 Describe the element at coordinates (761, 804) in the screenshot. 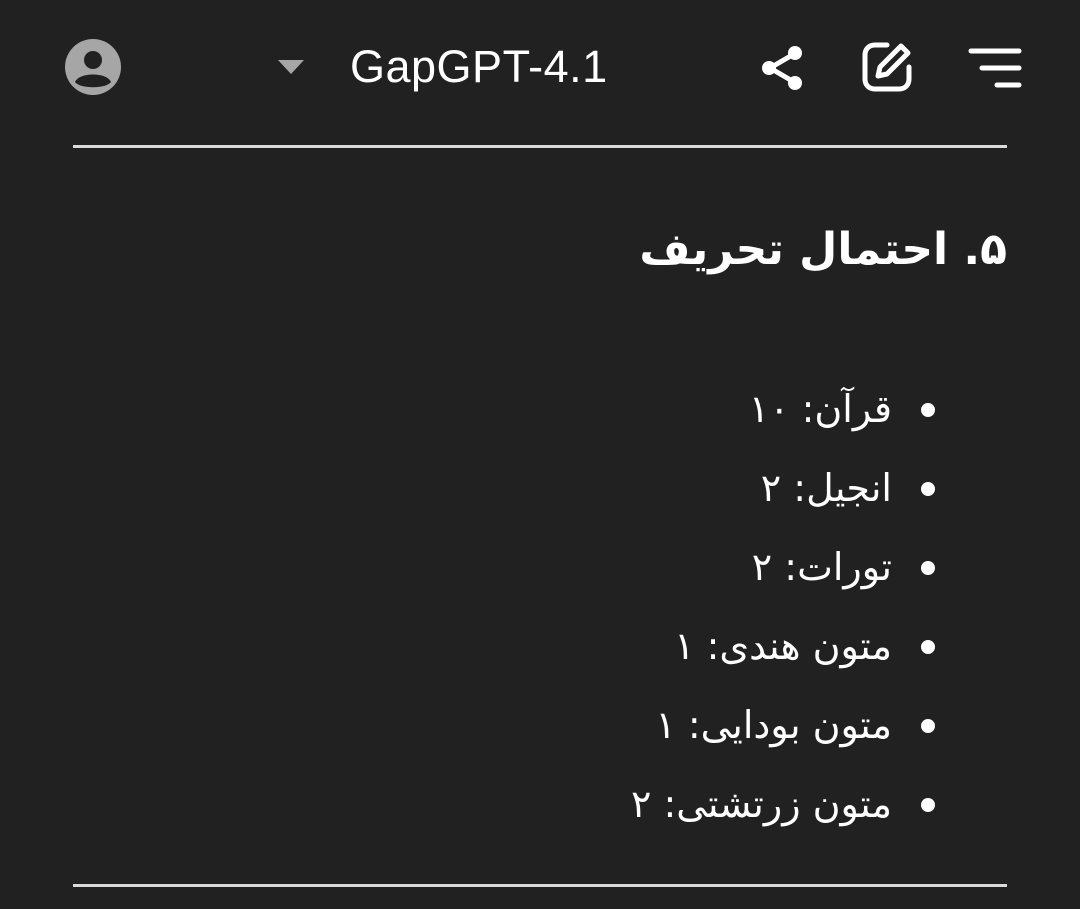

I see `list-item-text: متون زرتشتی: ۲` at that location.